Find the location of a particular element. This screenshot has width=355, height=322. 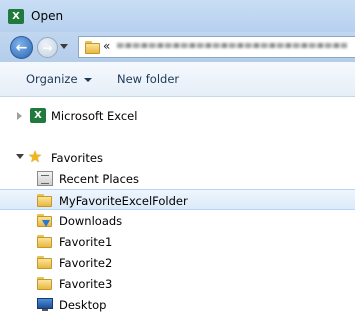

excel-icon: X is located at coordinates (38, 115).